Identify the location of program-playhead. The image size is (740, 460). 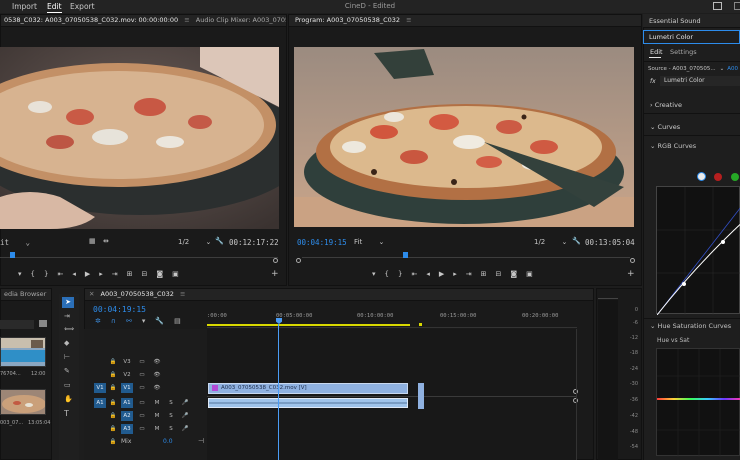
(405, 255).